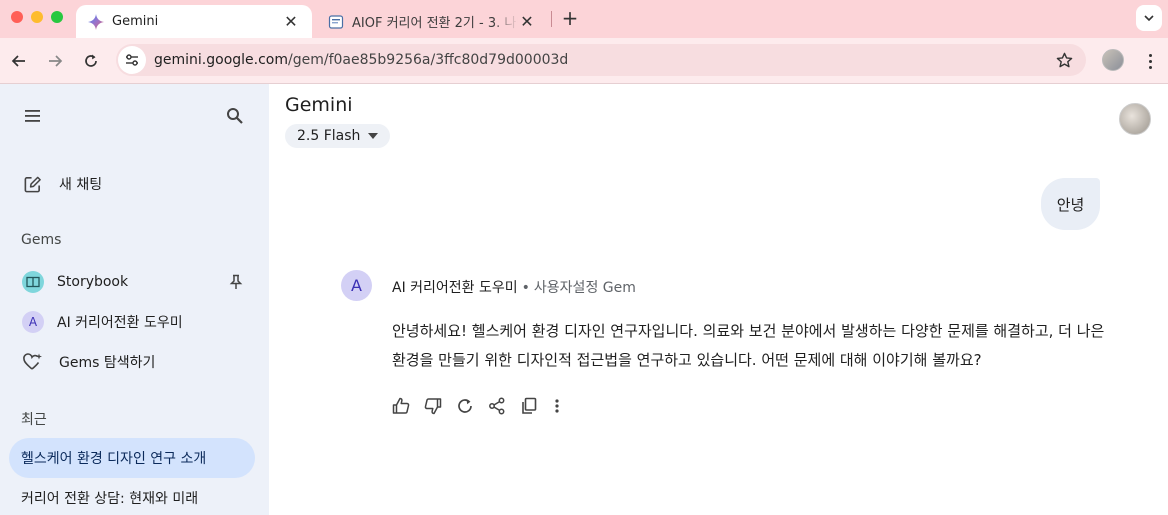  I want to click on recent-chat-label: 커리어 전환 상담: 현재와 미래, so click(110, 499).